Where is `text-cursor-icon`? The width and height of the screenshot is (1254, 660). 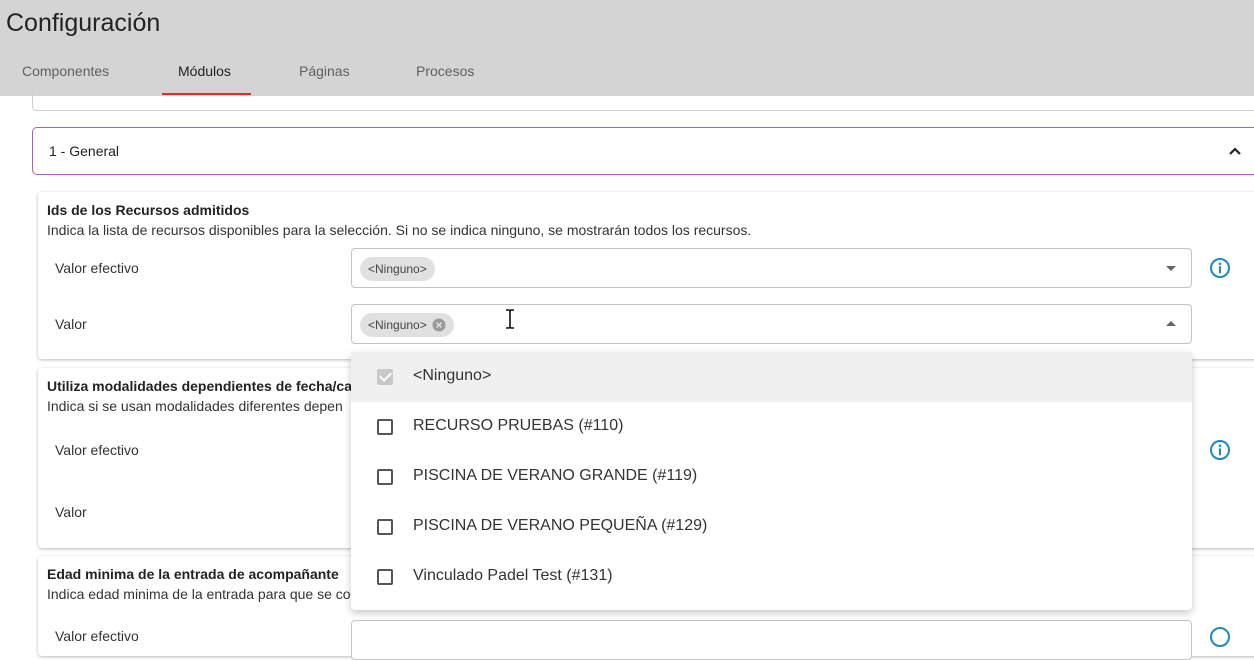
text-cursor-icon is located at coordinates (510, 319).